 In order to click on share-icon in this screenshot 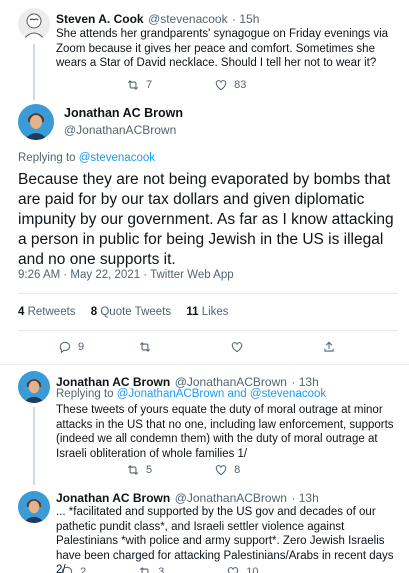, I will do `click(329, 346)`.